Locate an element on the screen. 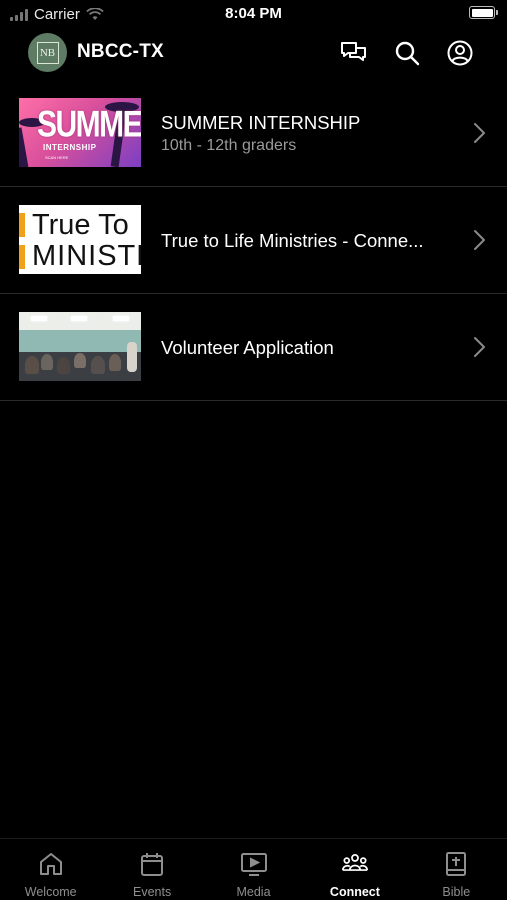  status-bar: Carrier 8:04 PM is located at coordinates (253, 14).